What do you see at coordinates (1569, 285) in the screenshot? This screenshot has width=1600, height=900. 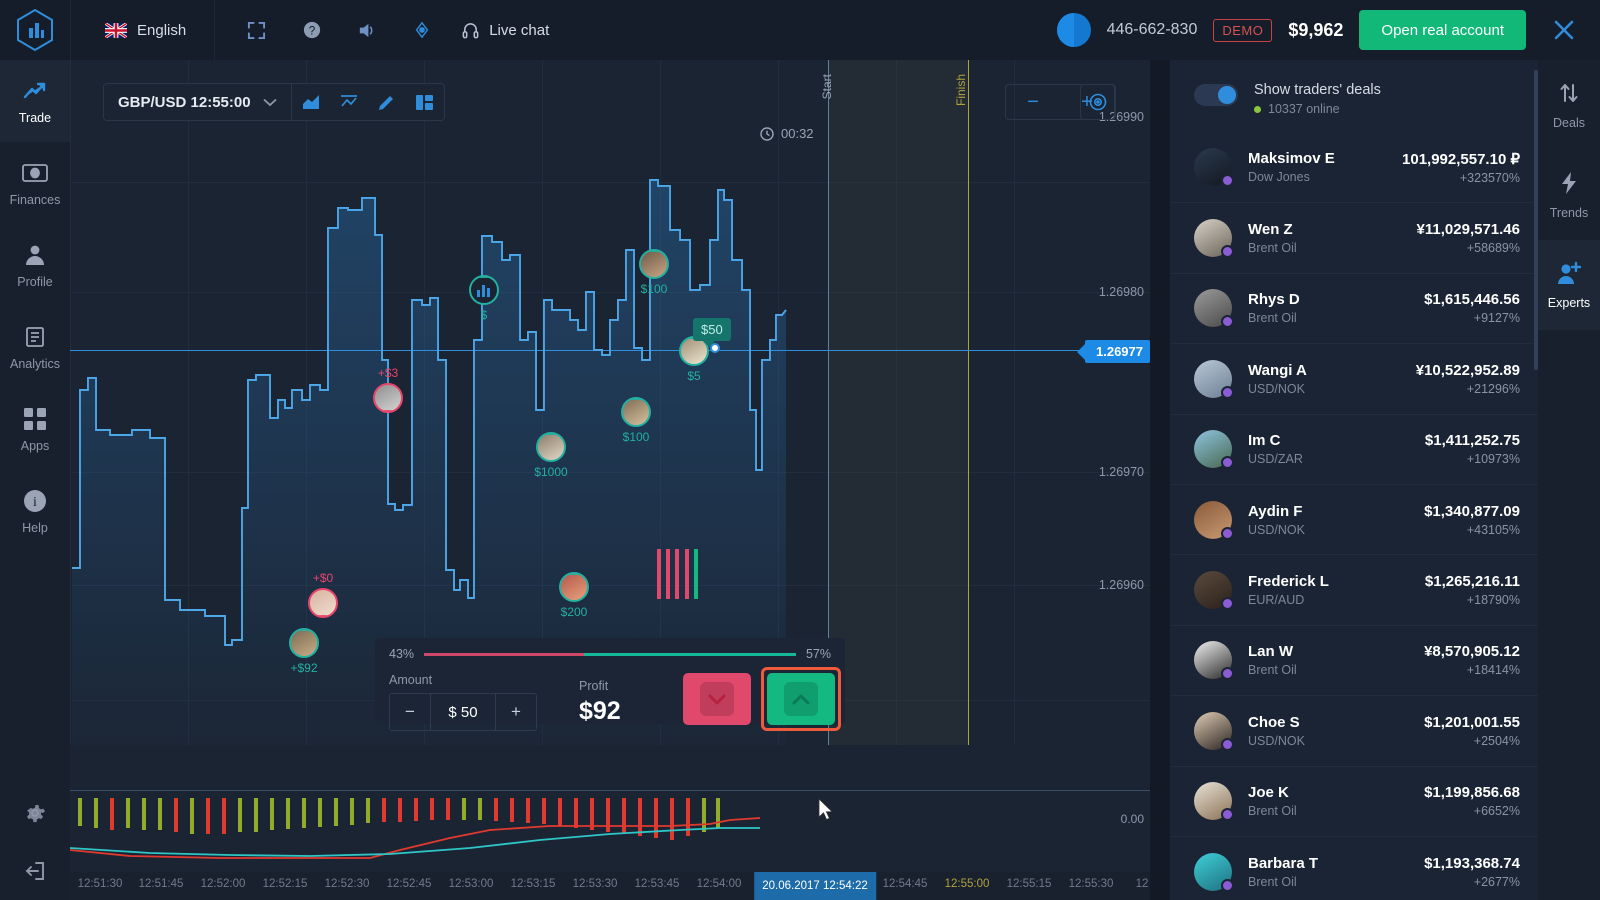 I see `sidebar-item-experts: Experts` at bounding box center [1569, 285].